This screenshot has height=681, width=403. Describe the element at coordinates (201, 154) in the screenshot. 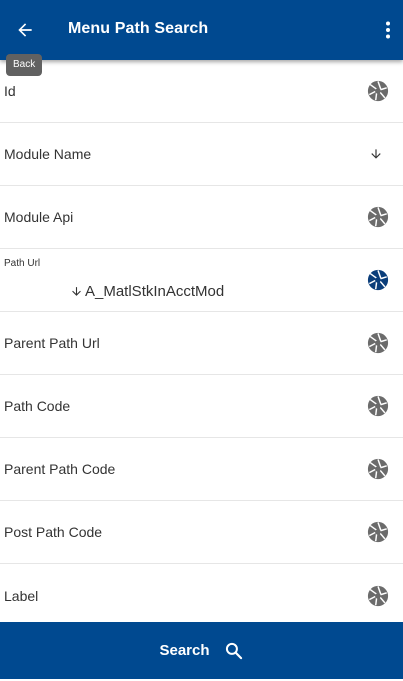

I see `field-module-name: Module Name` at that location.